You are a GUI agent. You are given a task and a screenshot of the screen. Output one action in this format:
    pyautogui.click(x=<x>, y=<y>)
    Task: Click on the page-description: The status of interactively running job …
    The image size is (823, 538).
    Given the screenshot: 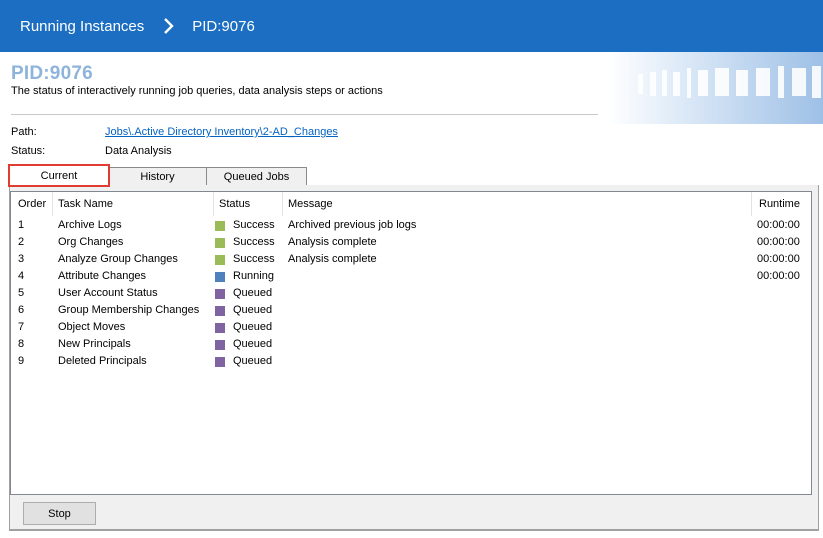 What is the action you would take?
    pyautogui.click(x=197, y=91)
    